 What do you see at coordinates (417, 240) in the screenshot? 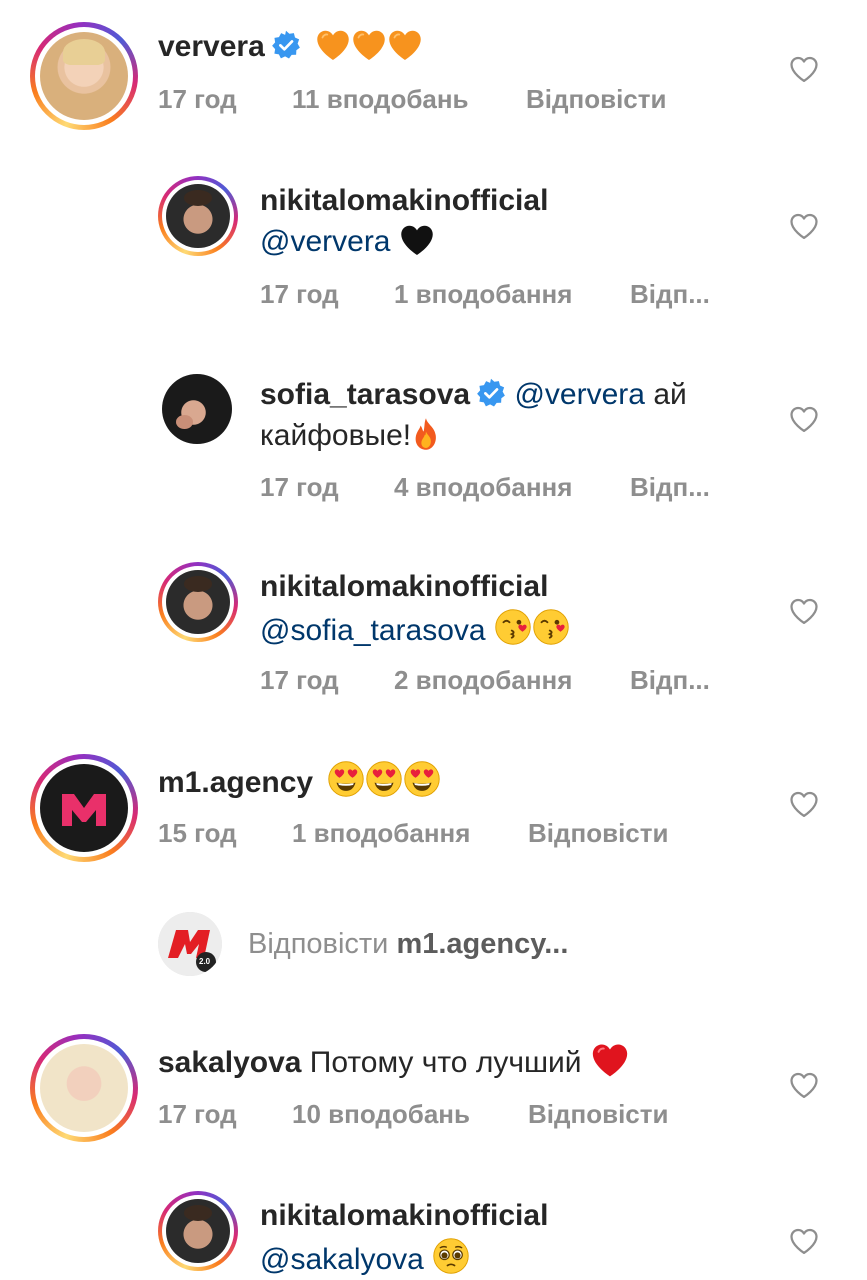
I see `black-heart-icon` at bounding box center [417, 240].